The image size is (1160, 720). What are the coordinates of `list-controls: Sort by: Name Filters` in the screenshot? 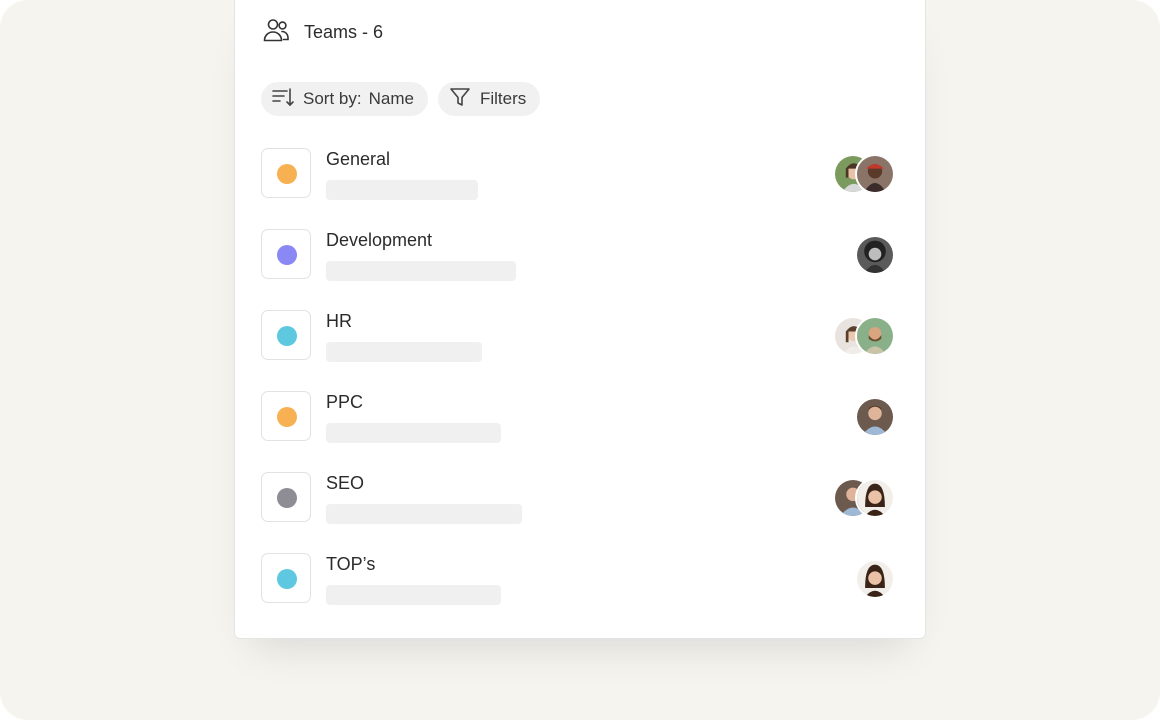 It's located at (401, 99).